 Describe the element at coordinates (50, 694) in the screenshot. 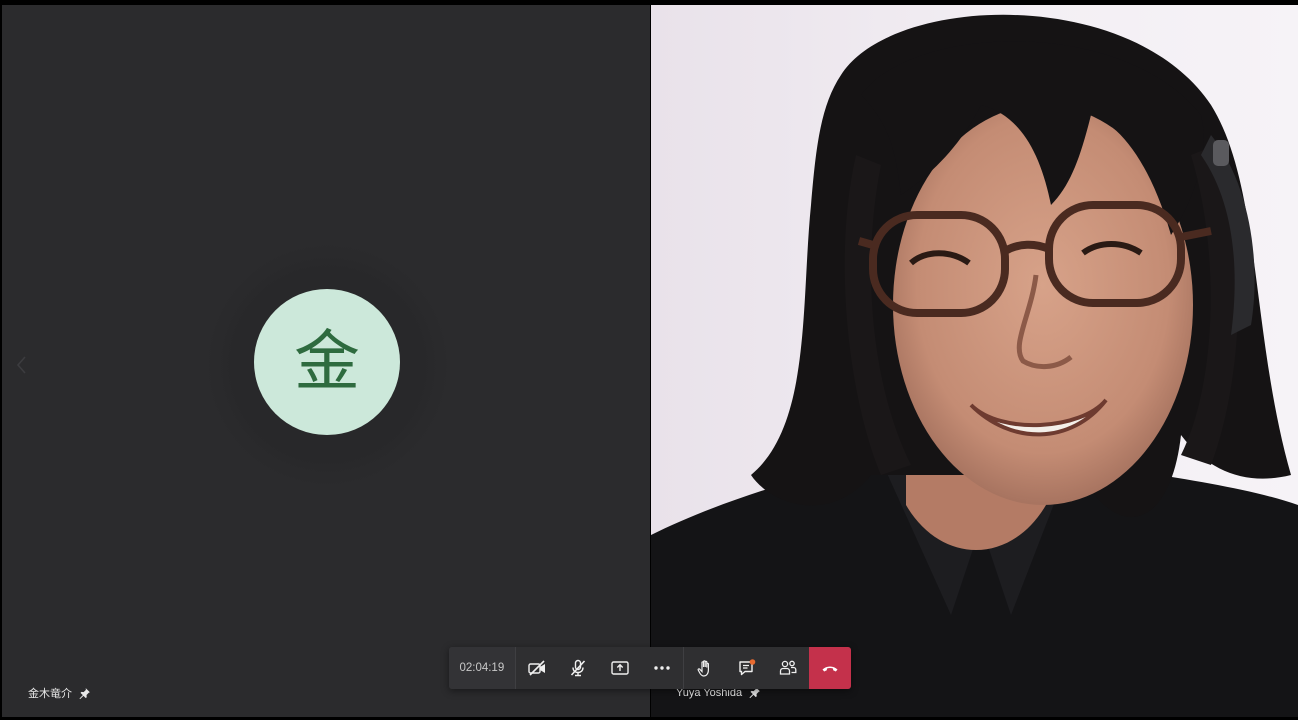

I see `participant-name: 金木竜介` at that location.